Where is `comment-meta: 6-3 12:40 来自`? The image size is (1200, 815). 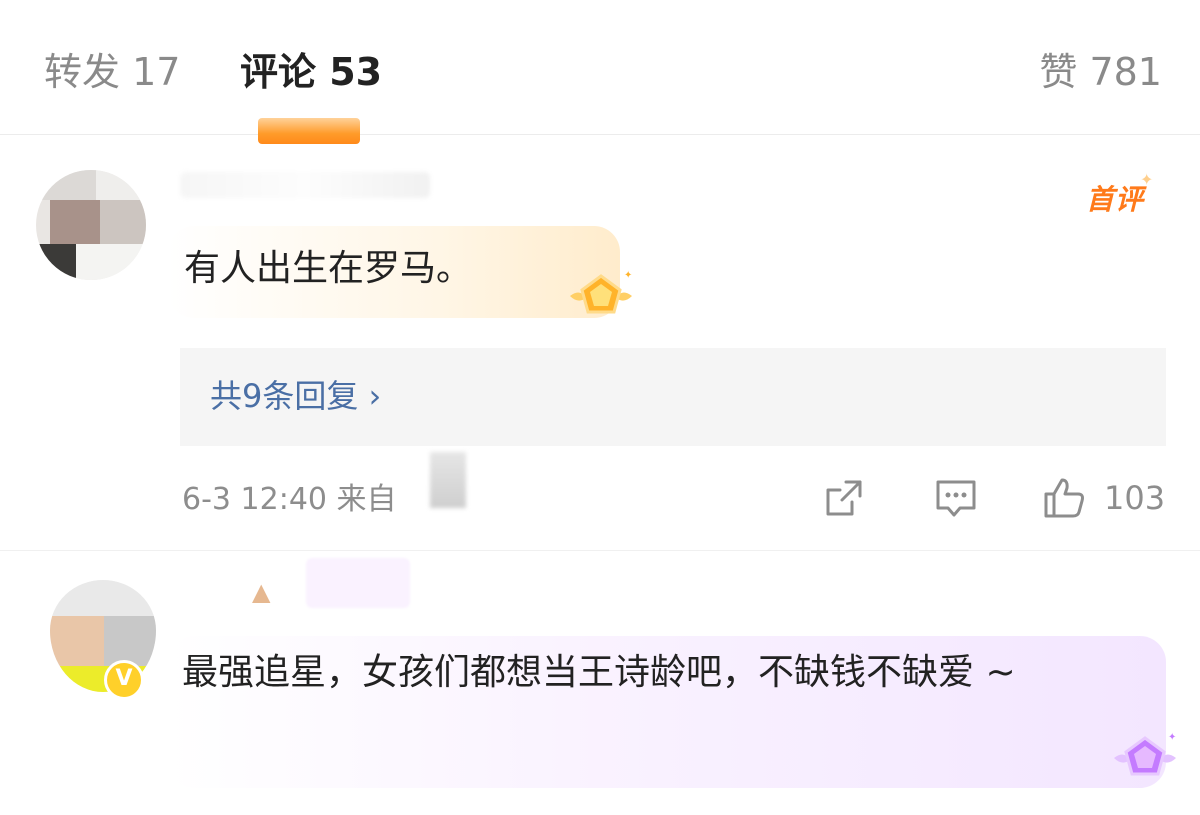
comment-meta: 6-3 12:40 来自 is located at coordinates (289, 499).